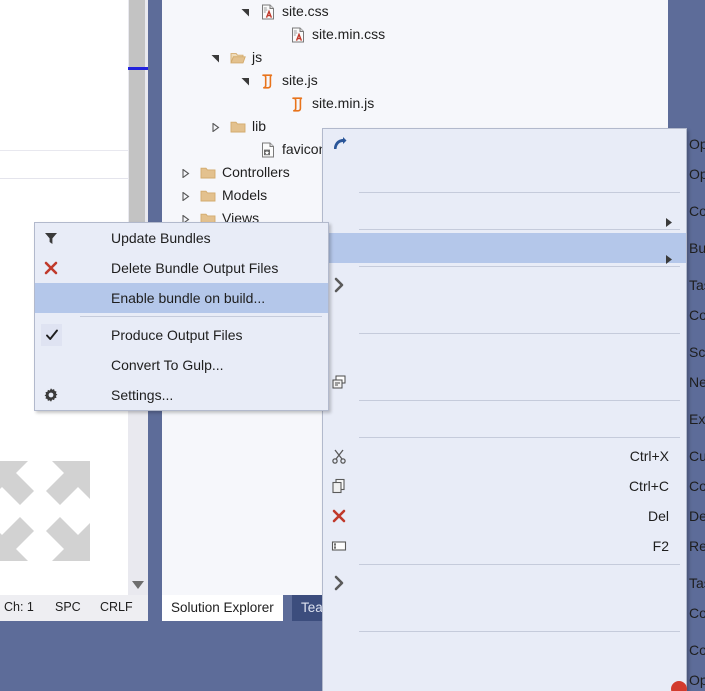 The width and height of the screenshot is (705, 691). I want to click on tree-item-label: Models, so click(245, 195).